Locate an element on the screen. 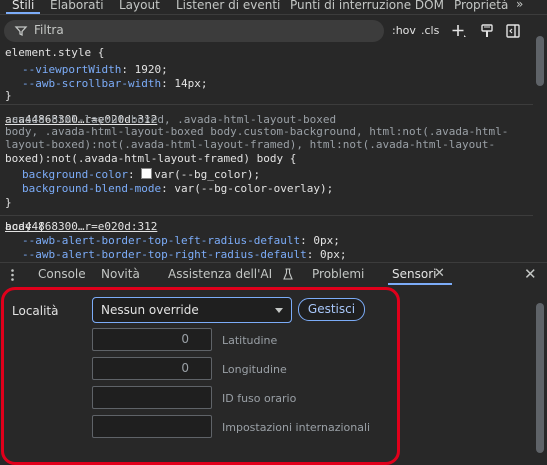  latitude-label: Latitudine is located at coordinates (250, 340).